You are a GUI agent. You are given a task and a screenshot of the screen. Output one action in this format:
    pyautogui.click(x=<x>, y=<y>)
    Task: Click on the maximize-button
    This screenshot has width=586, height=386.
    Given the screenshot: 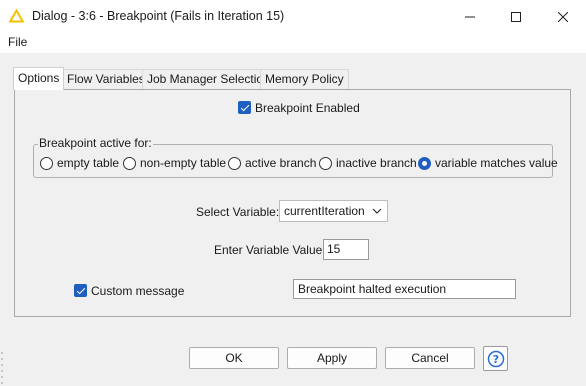 What is the action you would take?
    pyautogui.click(x=516, y=16)
    